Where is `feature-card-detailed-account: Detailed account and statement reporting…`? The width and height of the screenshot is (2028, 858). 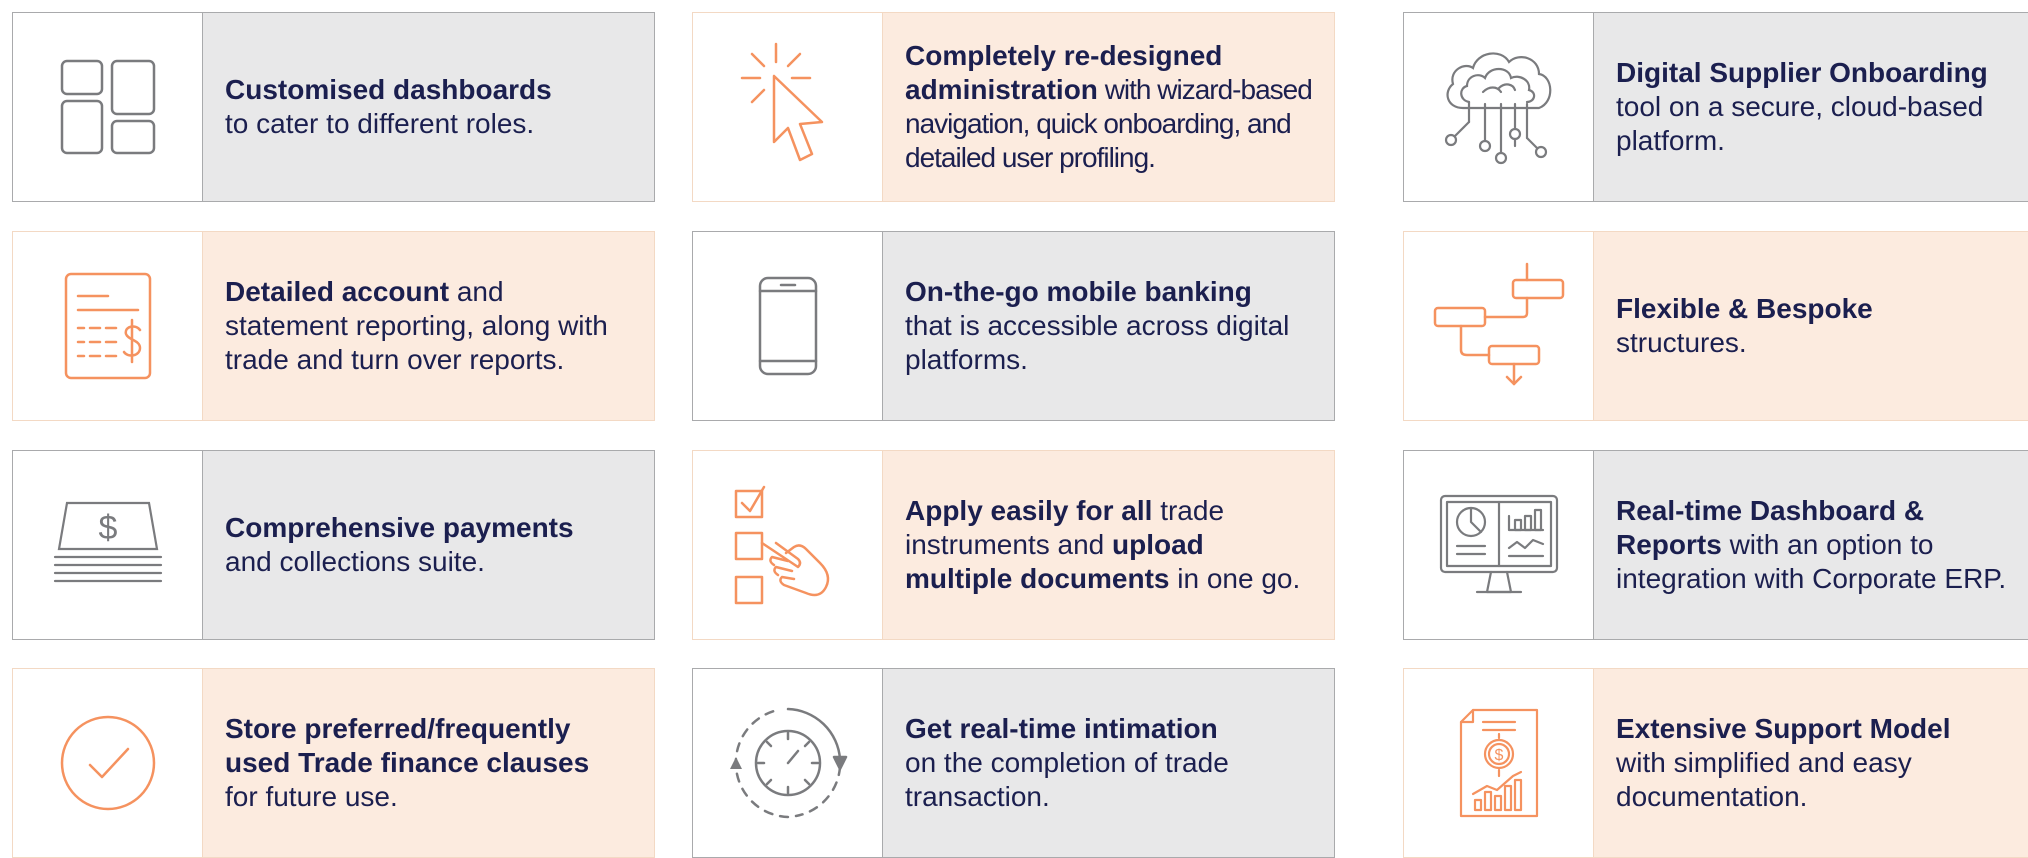 feature-card-detailed-account: Detailed account and statement reporting… is located at coordinates (333, 326).